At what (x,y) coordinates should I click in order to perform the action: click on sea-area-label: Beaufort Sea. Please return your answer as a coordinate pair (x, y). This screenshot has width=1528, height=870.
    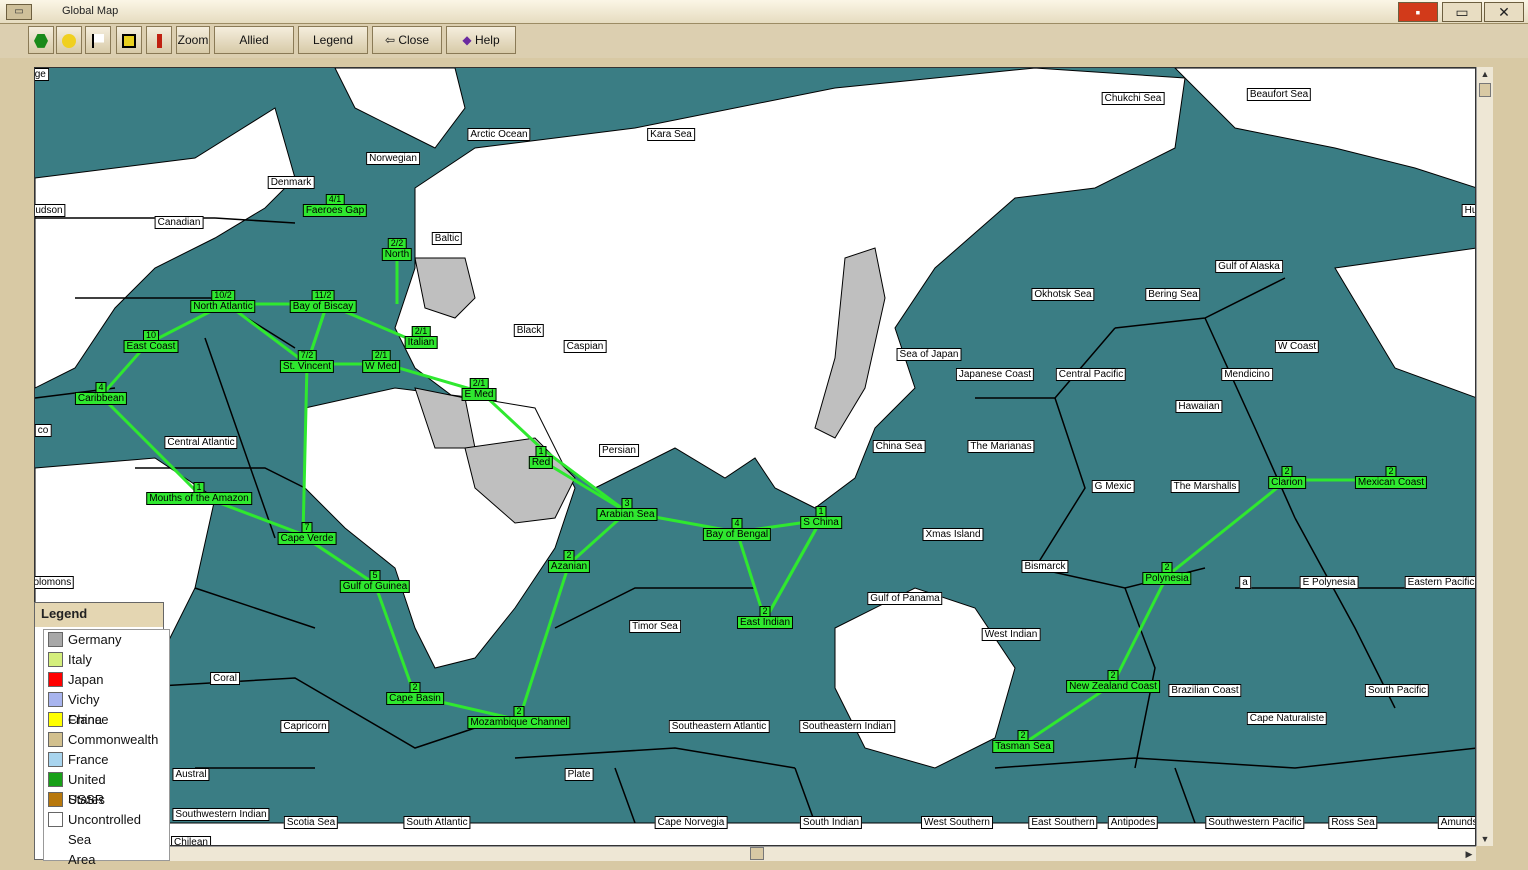
    Looking at the image, I should click on (1279, 94).